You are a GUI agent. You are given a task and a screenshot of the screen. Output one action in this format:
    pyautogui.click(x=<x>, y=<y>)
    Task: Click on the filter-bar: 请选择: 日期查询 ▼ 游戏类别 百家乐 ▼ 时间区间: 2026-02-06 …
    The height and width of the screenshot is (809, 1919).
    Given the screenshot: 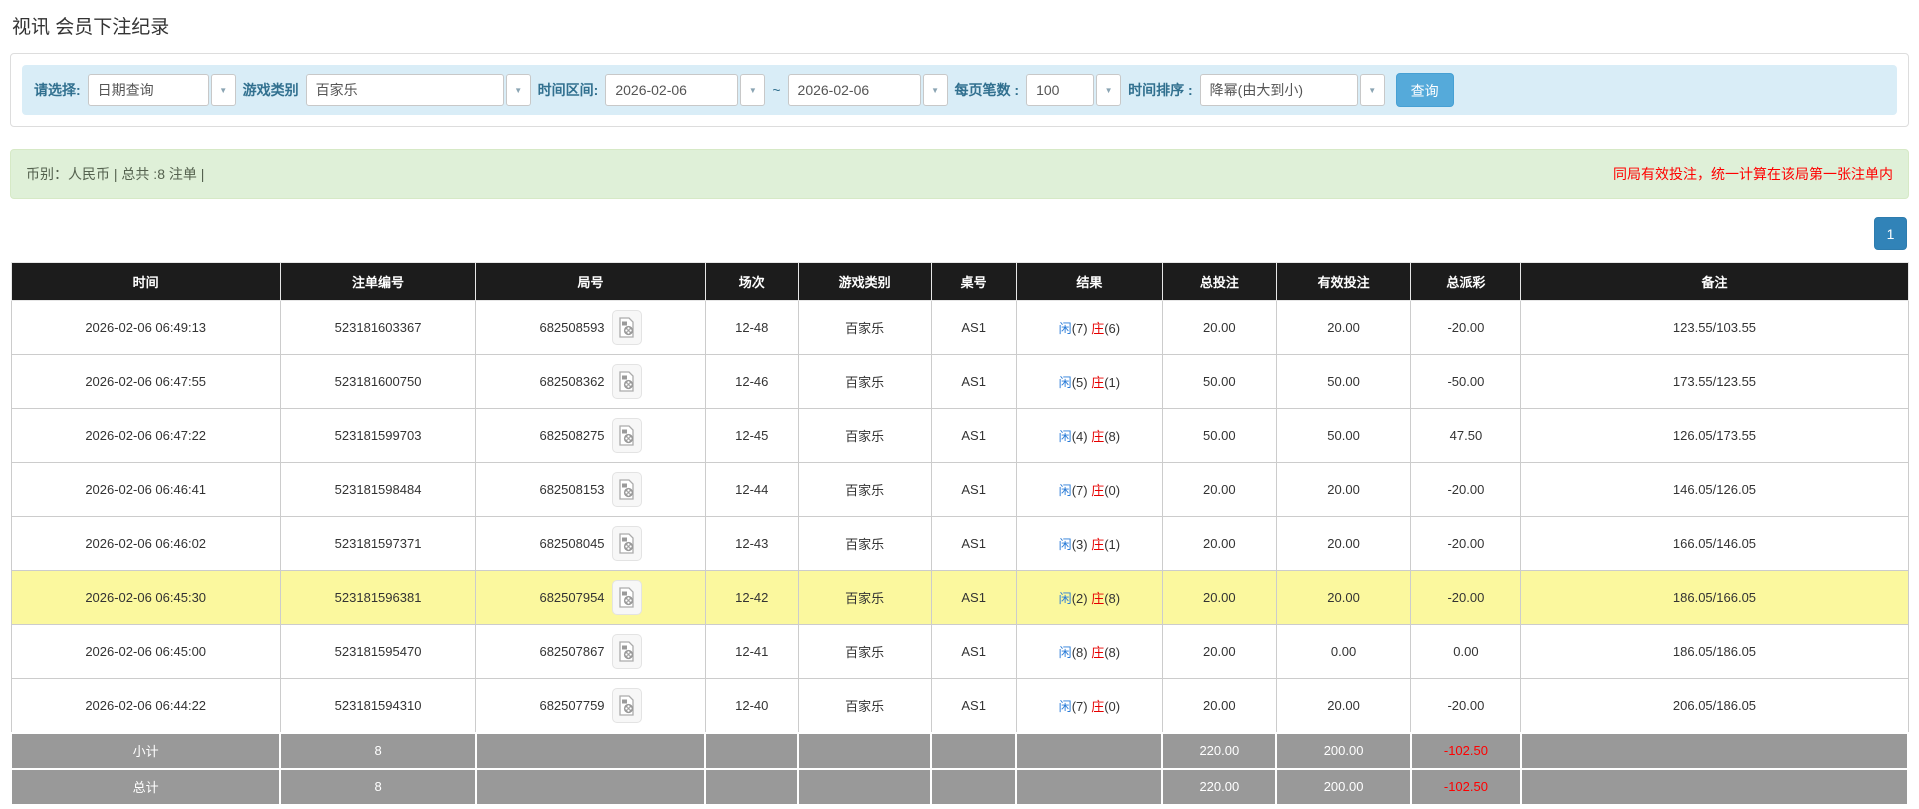 What is the action you would take?
    pyautogui.click(x=959, y=90)
    